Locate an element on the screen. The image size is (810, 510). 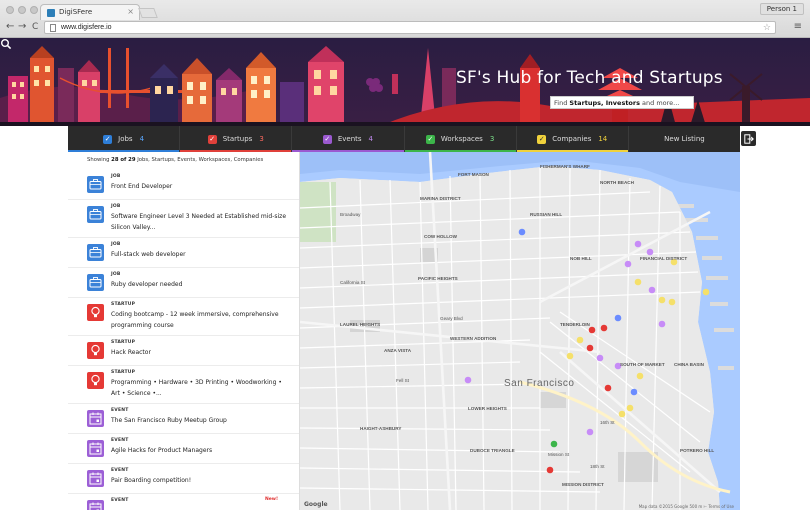
close-window-button is located at coordinates (10, 10).